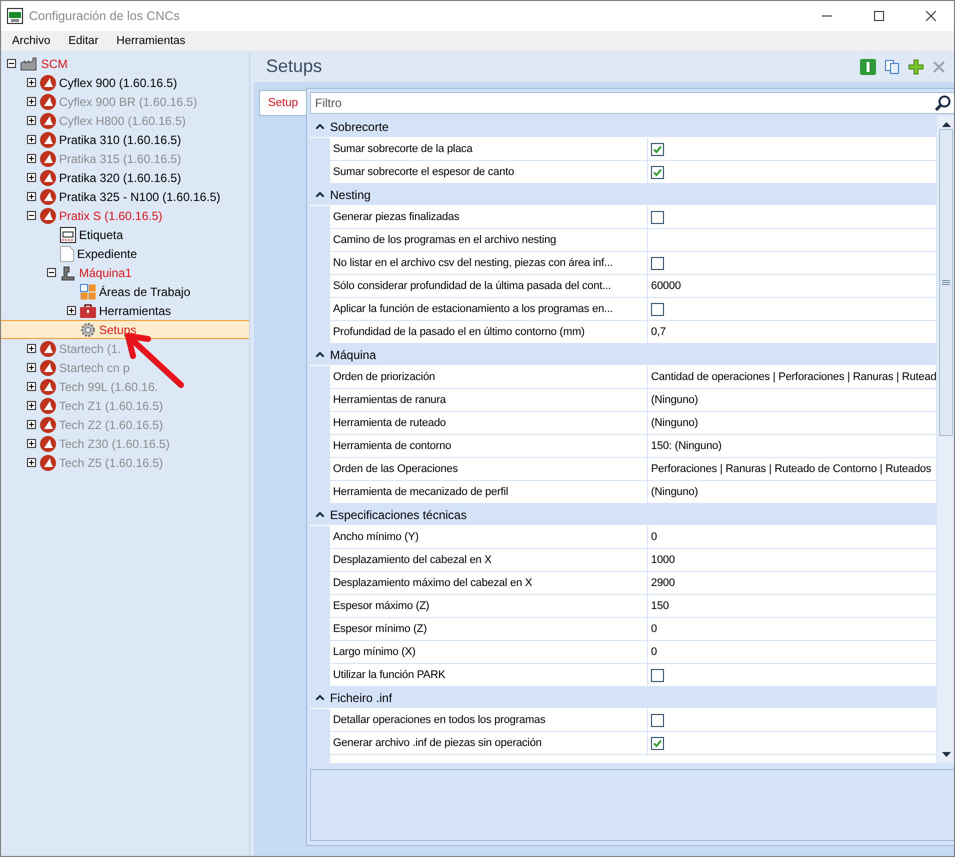 Image resolution: width=955 pixels, height=857 pixels. Describe the element at coordinates (125, 82) in the screenshot. I see `tree-item: Cyflex 900 (1.60.16.5)` at that location.